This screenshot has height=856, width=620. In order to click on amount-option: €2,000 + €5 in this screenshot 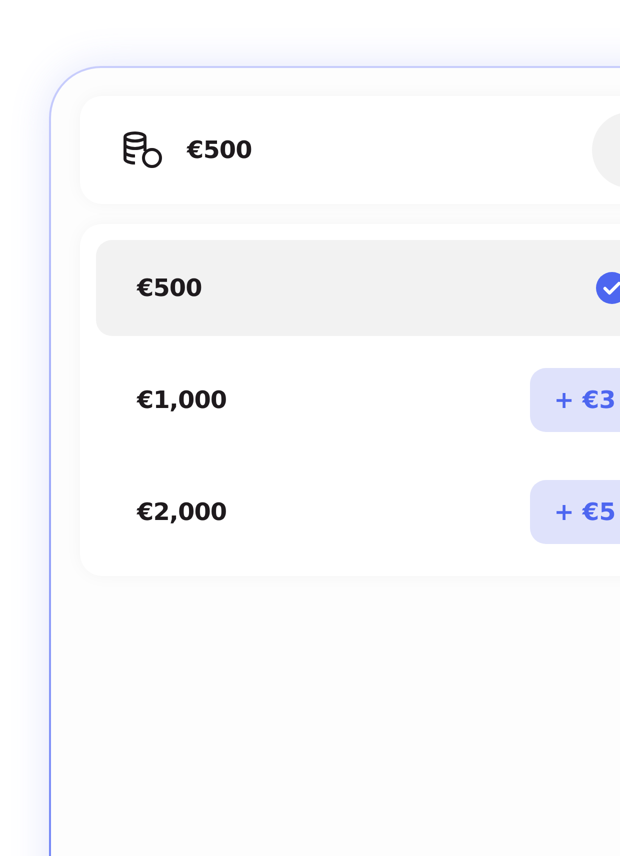, I will do `click(358, 512)`.